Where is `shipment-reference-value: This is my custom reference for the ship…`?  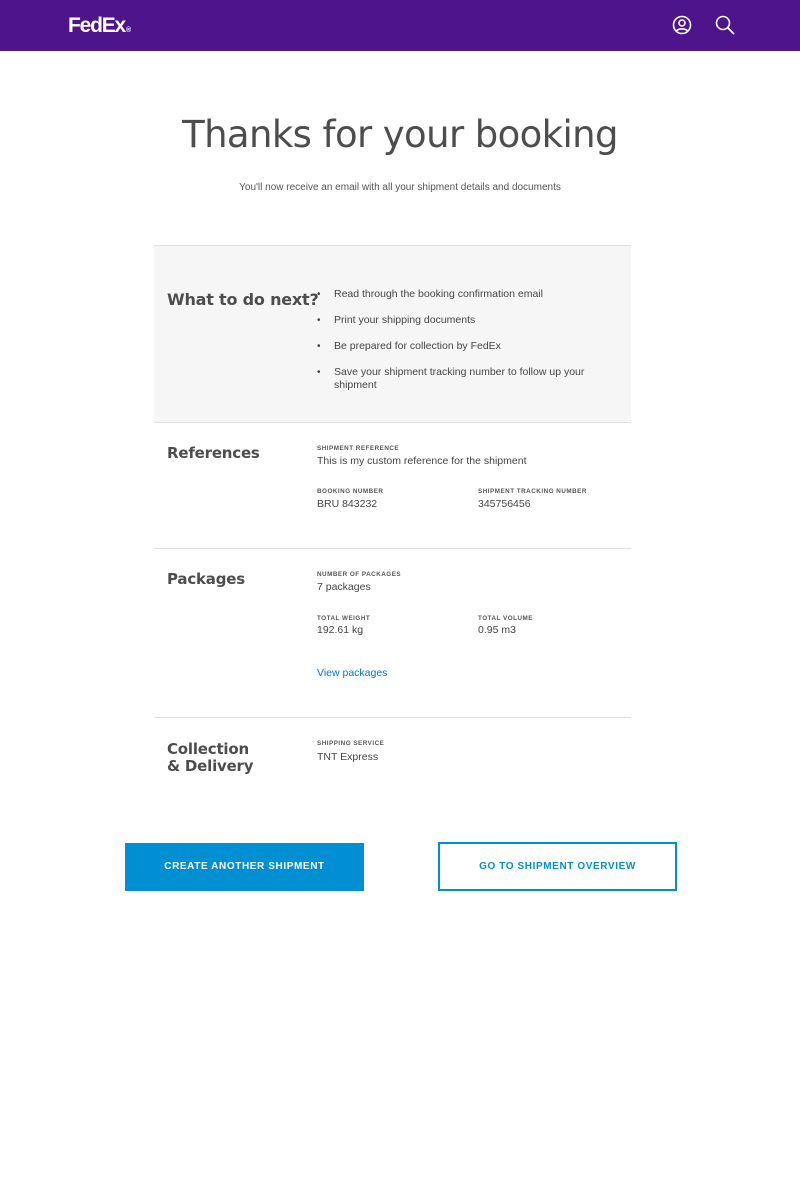 shipment-reference-value: This is my custom reference for the ship… is located at coordinates (422, 461).